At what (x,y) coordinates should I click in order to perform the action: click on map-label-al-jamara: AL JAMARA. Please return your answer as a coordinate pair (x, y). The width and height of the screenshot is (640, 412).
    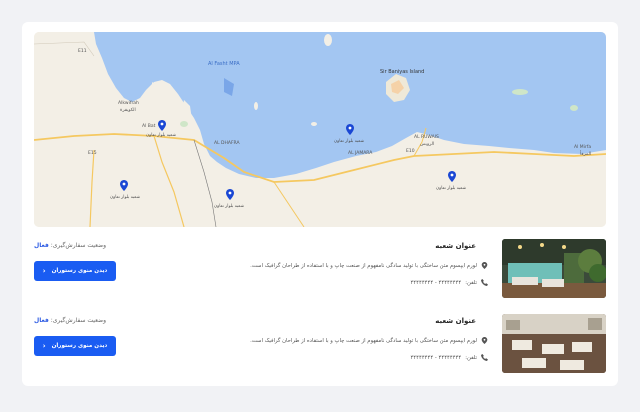
    Looking at the image, I should click on (360, 153).